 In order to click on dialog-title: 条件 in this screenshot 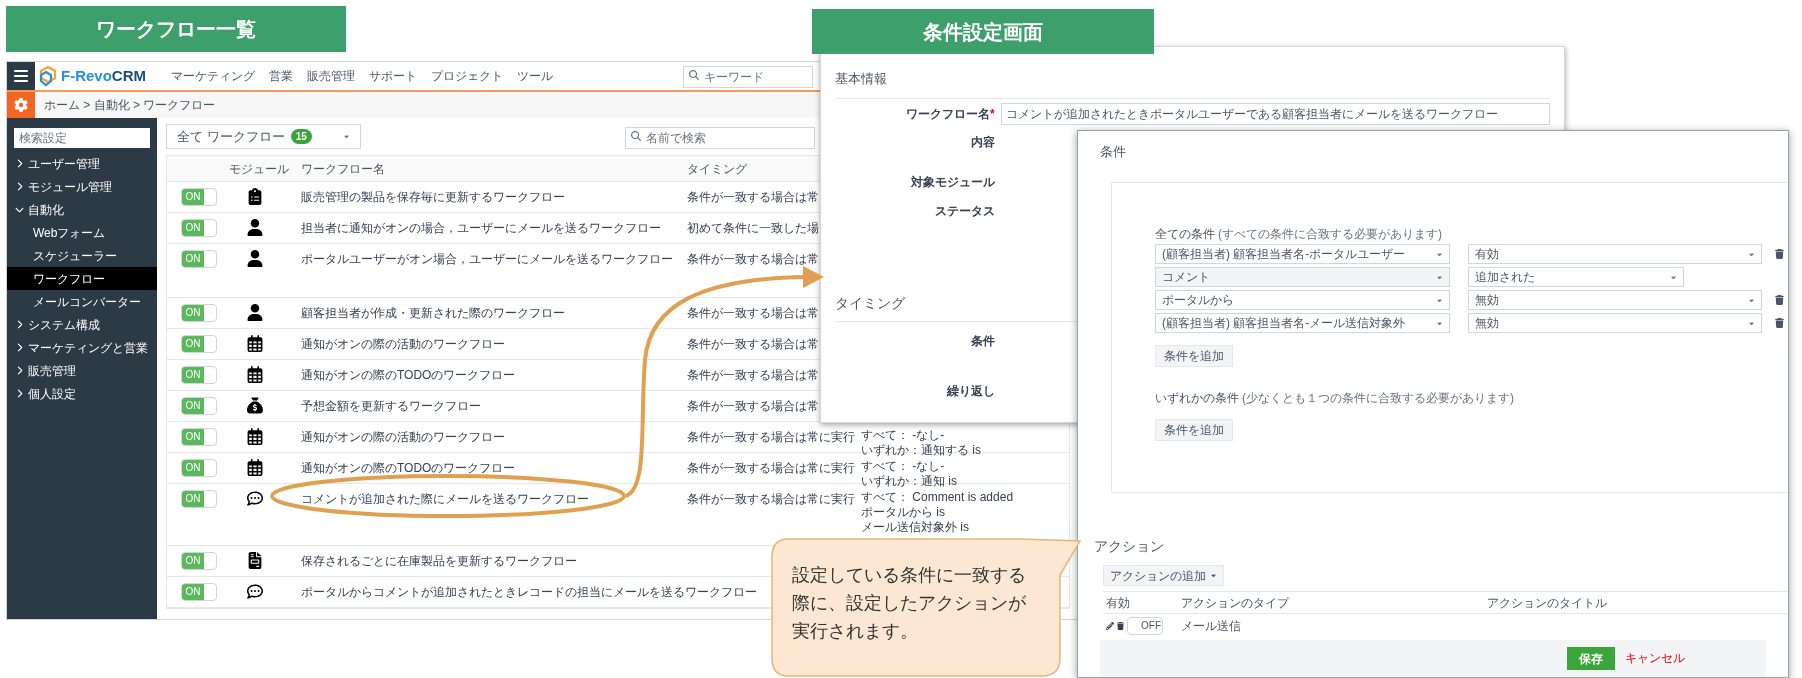, I will do `click(1113, 151)`.